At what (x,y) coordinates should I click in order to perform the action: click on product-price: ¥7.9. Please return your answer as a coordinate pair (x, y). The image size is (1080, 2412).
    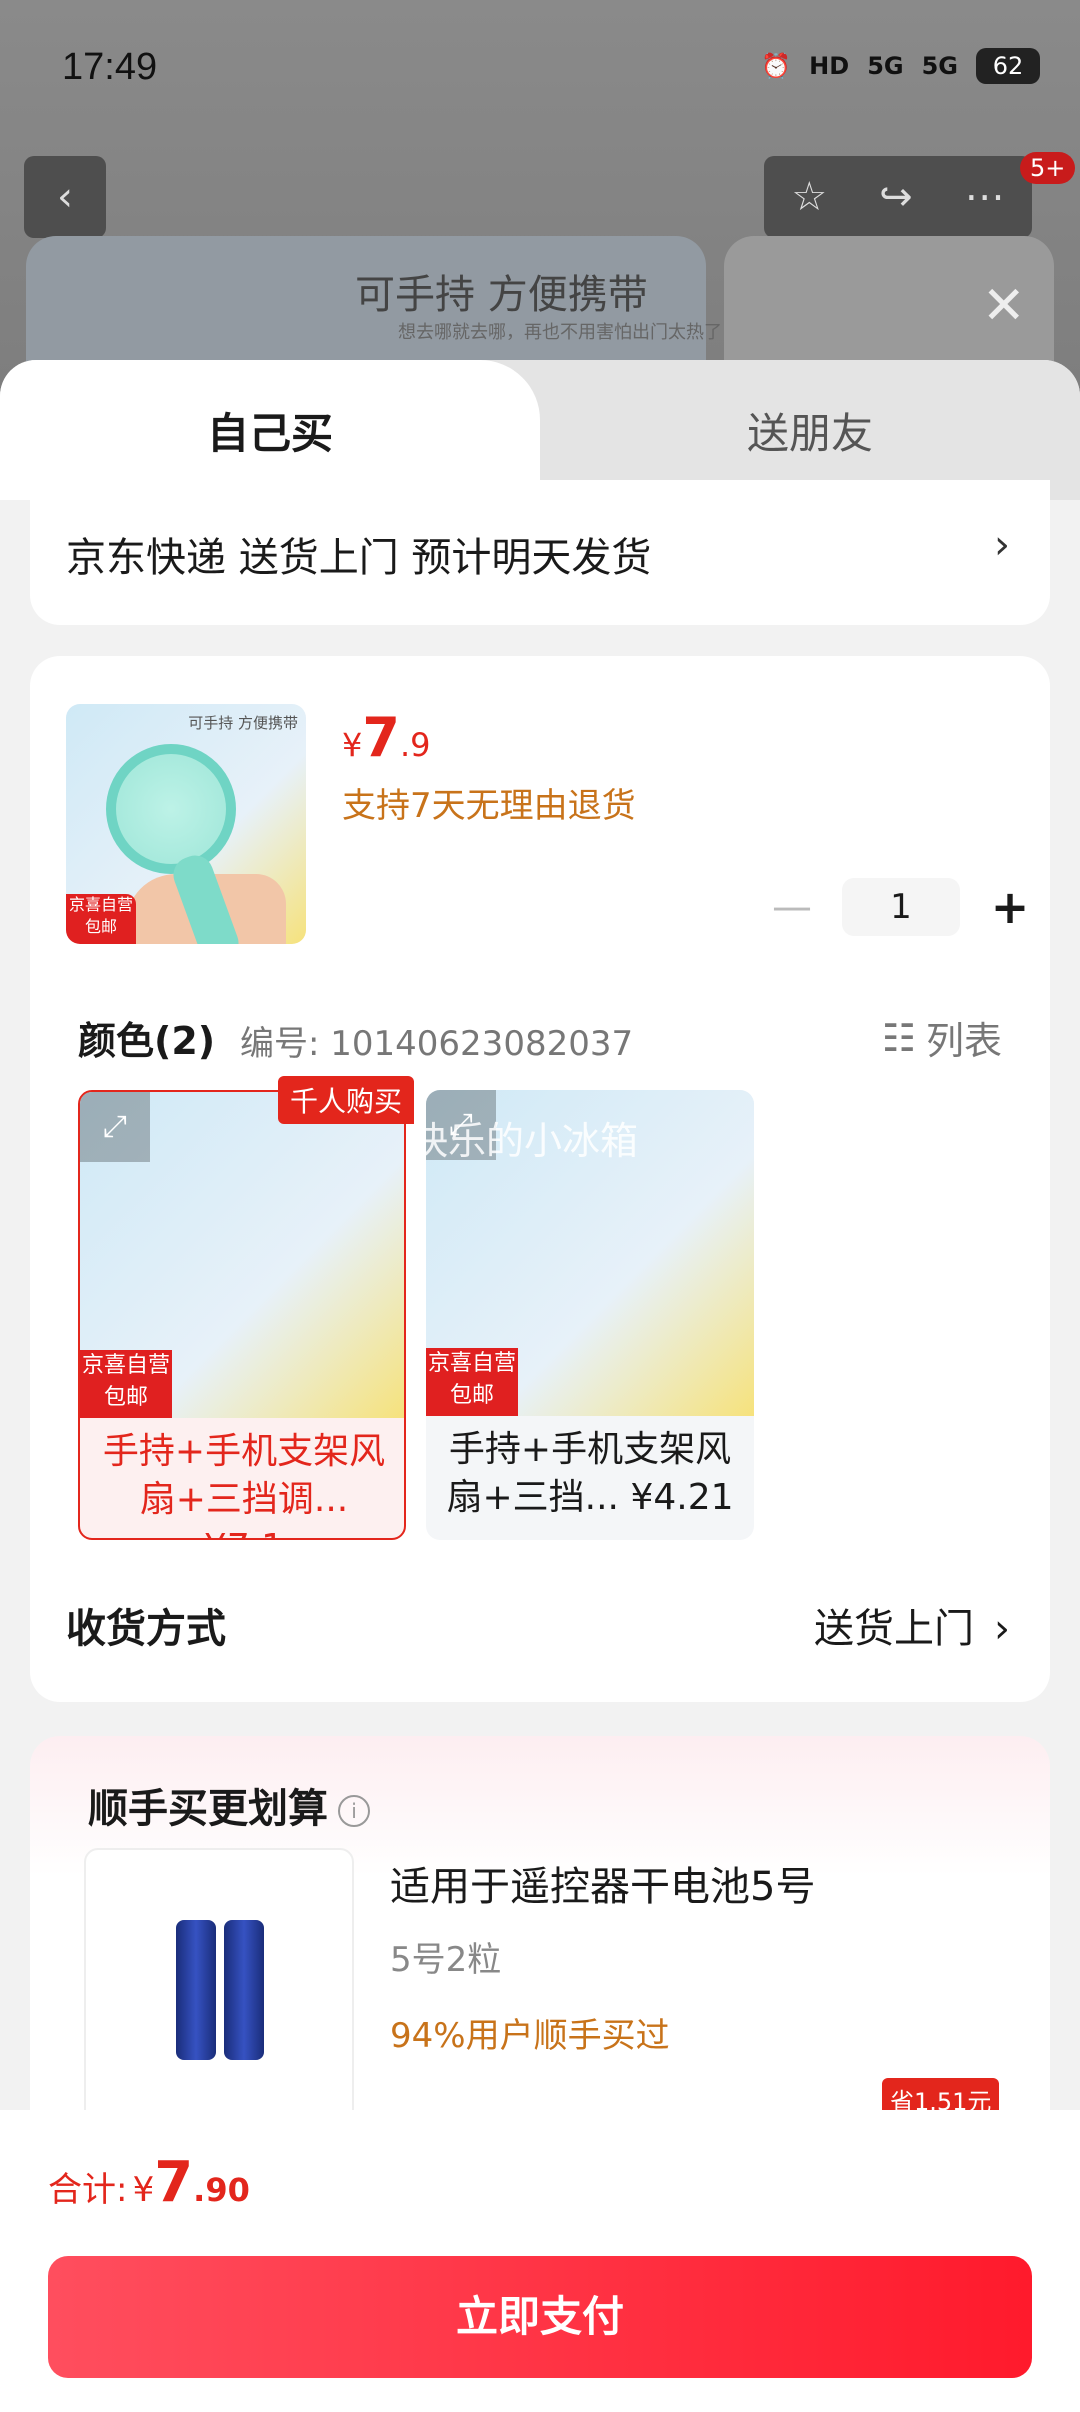
    Looking at the image, I should click on (386, 737).